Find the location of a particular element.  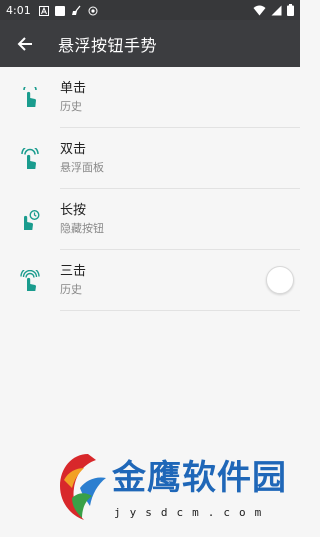

gesture-item-triple-tap: 三击 历史 is located at coordinates (150, 280).